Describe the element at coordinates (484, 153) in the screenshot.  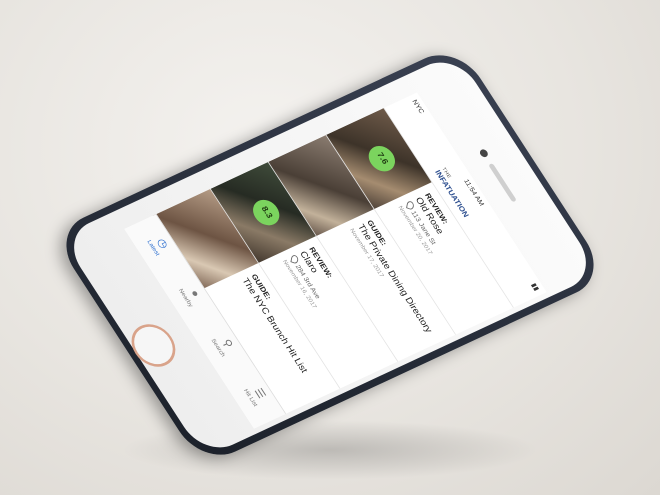
I see `front-camera` at that location.